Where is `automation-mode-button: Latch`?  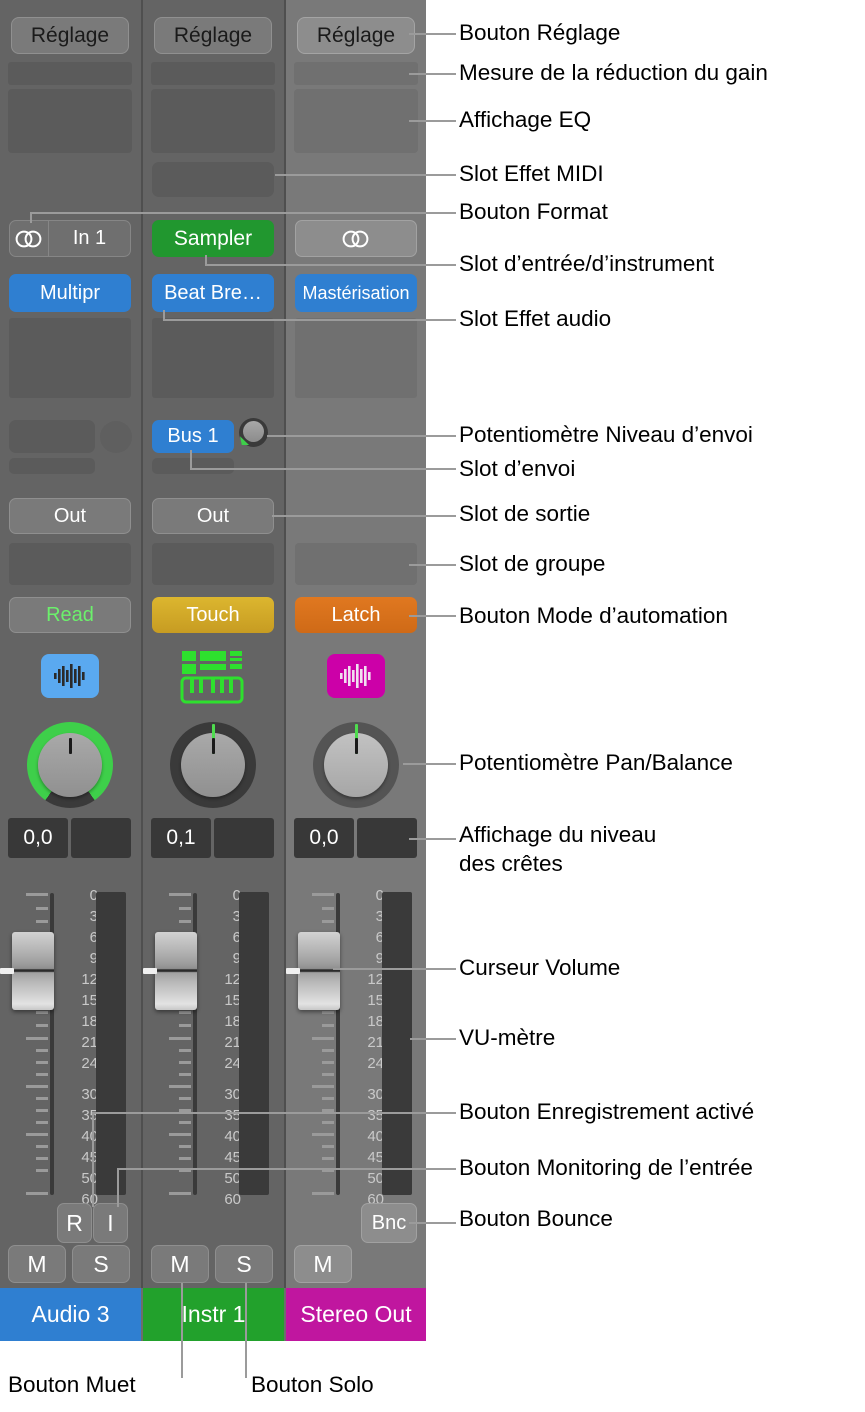
automation-mode-button: Latch is located at coordinates (356, 615).